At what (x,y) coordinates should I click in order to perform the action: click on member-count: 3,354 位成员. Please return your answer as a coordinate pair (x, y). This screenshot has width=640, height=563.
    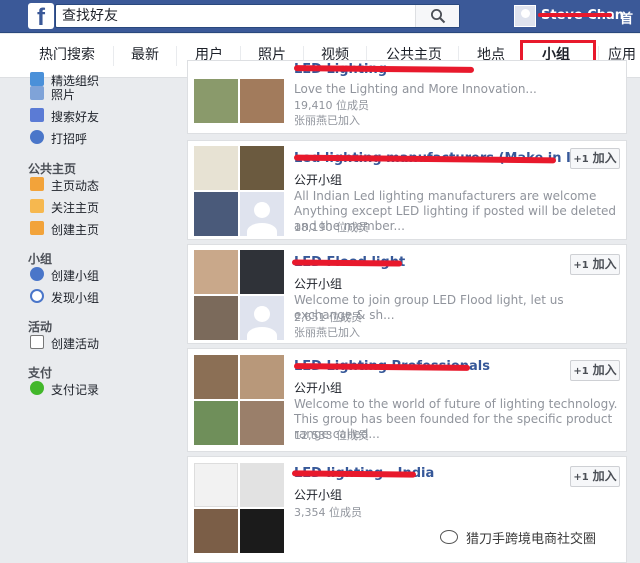
    Looking at the image, I should click on (328, 512).